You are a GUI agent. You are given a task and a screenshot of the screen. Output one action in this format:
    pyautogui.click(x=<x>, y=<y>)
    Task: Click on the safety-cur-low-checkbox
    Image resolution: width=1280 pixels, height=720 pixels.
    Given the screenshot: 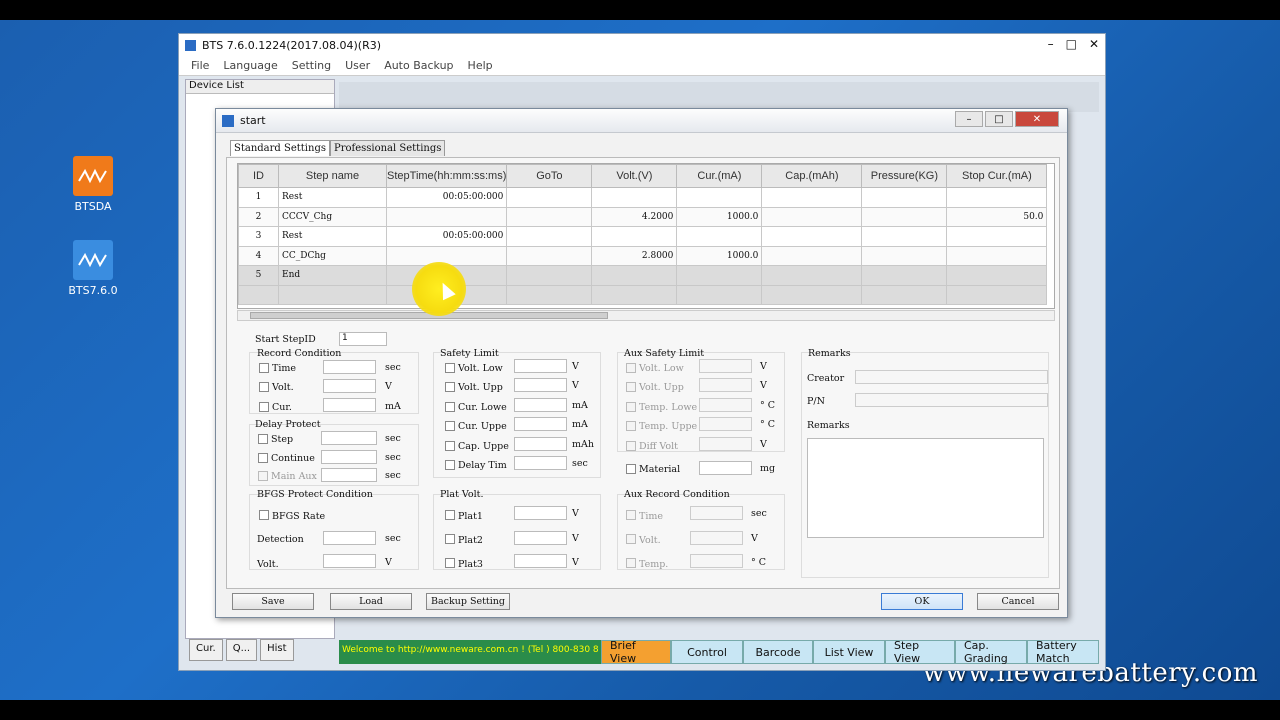 What is the action you would take?
    pyautogui.click(x=450, y=407)
    